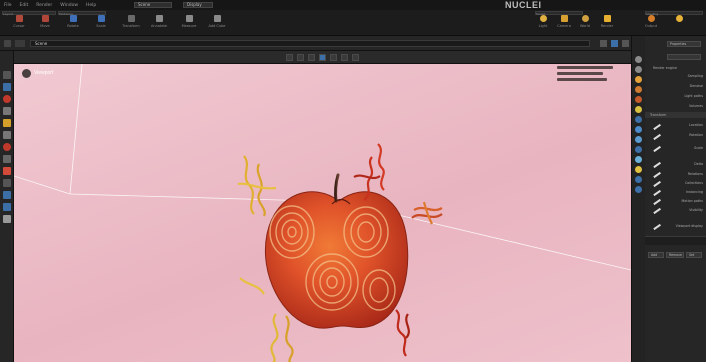  I want to click on view-layer-tab-icon, so click(638, 89).